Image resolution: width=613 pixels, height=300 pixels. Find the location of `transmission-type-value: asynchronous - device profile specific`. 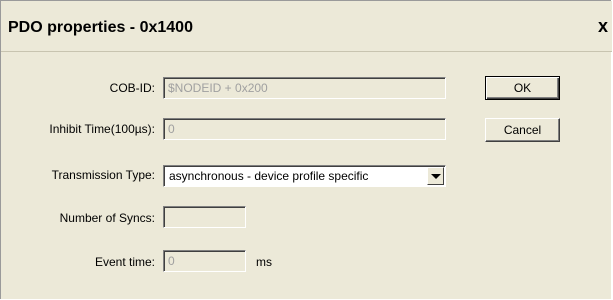

transmission-type-value: asynchronous - device profile specific is located at coordinates (269, 176).